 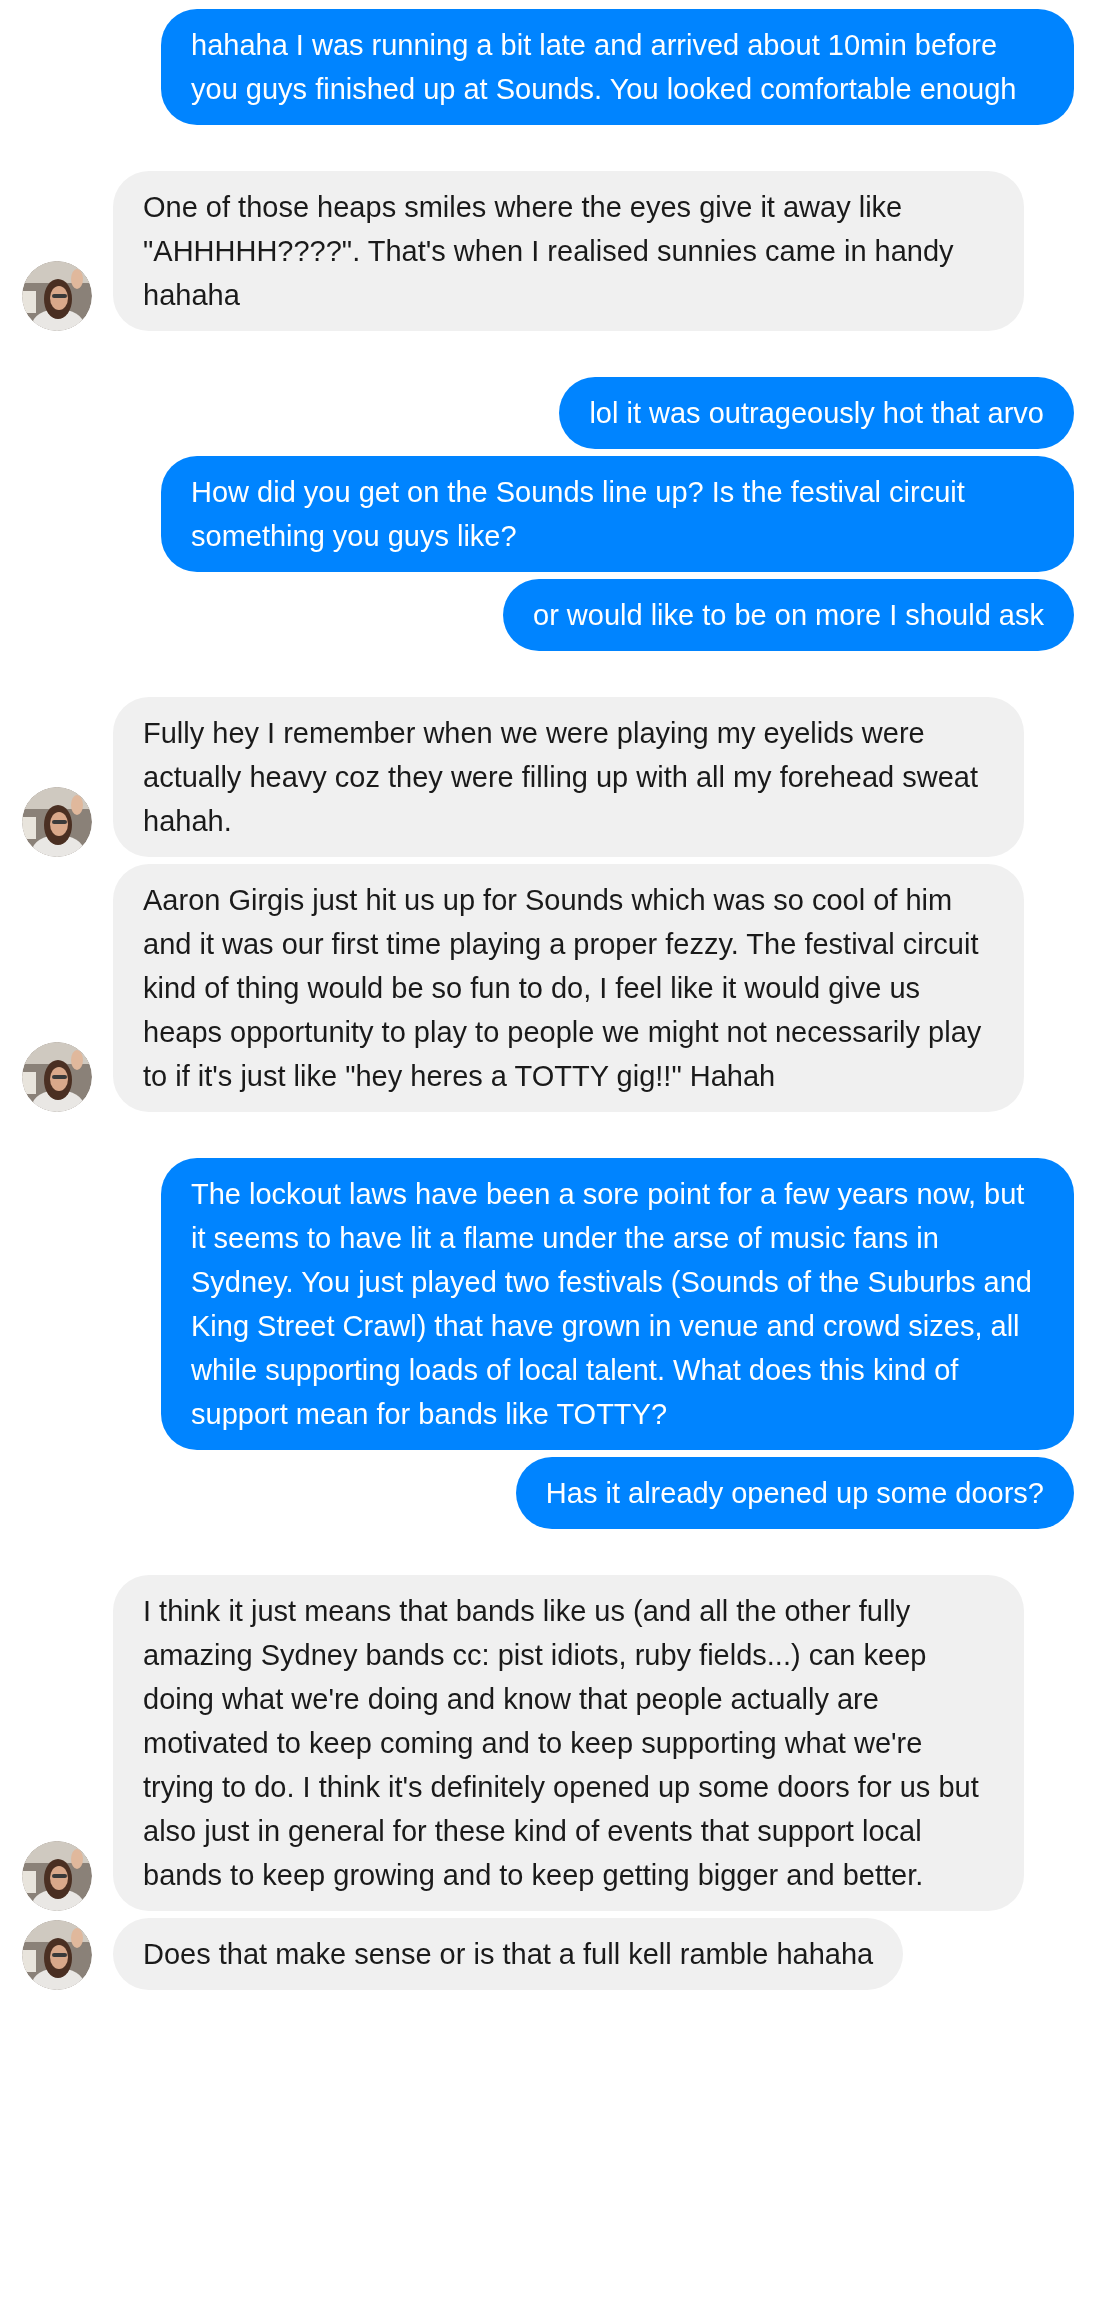 What do you see at coordinates (508, 1954) in the screenshot?
I see `received-message: Does that make sense or is that a full kell ramble hahaha` at bounding box center [508, 1954].